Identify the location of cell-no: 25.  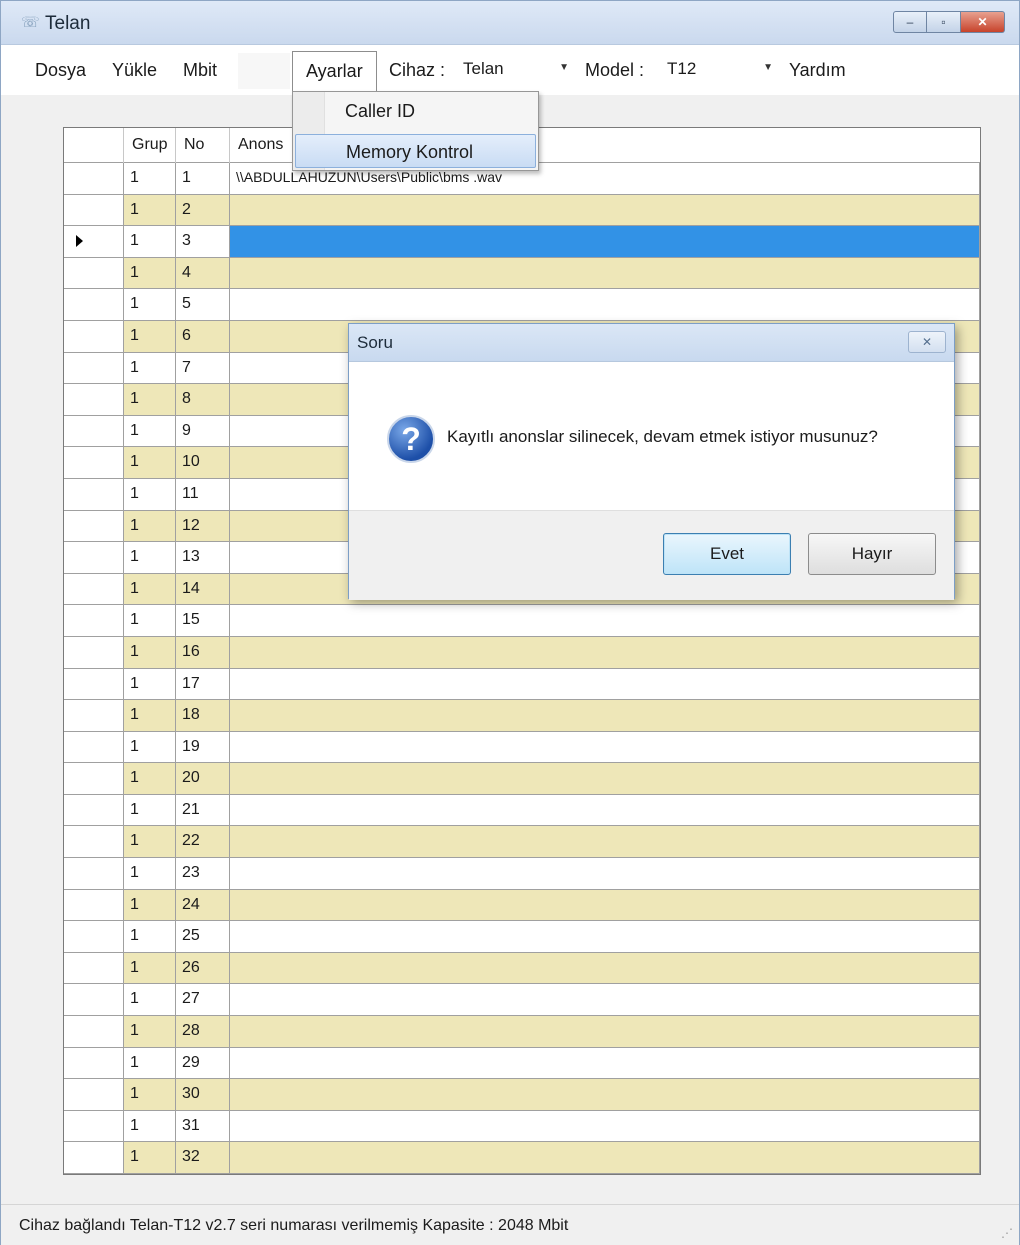
(203, 936).